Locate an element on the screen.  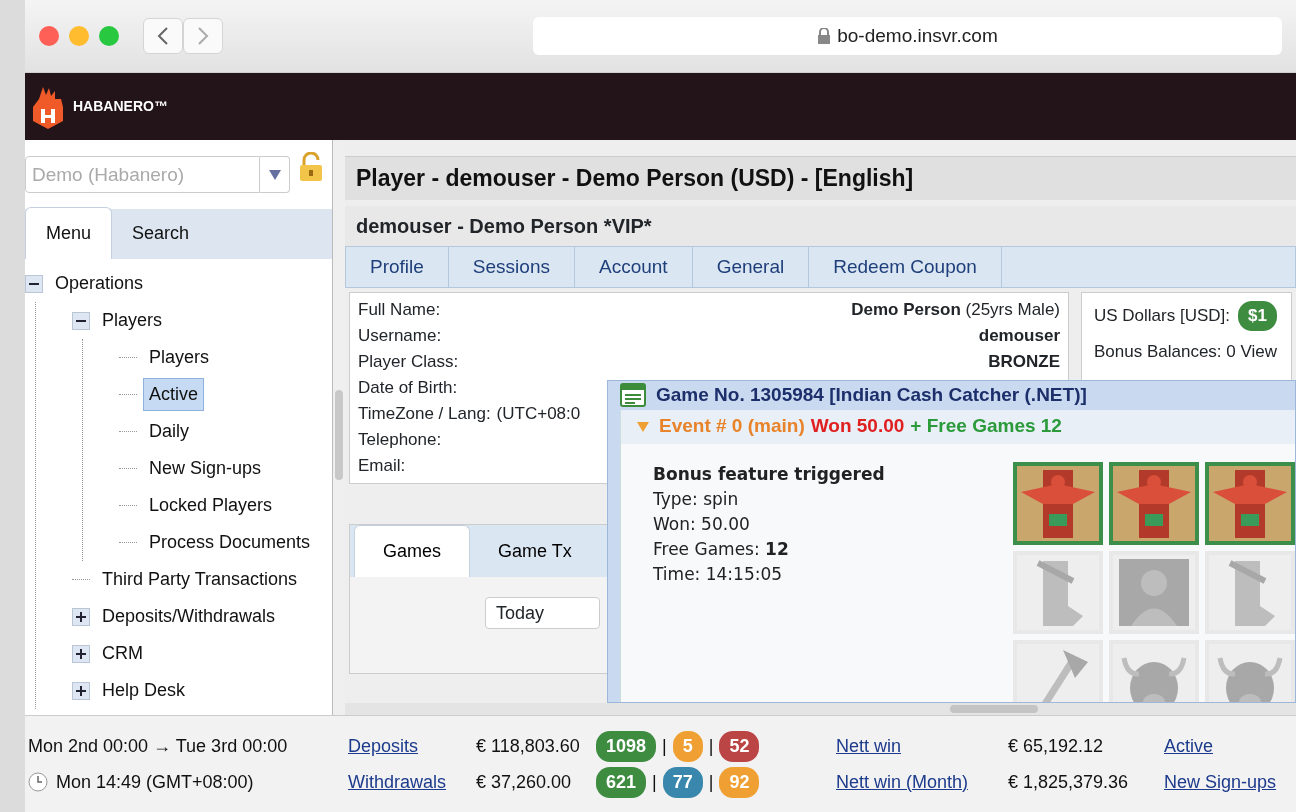
dropdown-button is located at coordinates (275, 174).